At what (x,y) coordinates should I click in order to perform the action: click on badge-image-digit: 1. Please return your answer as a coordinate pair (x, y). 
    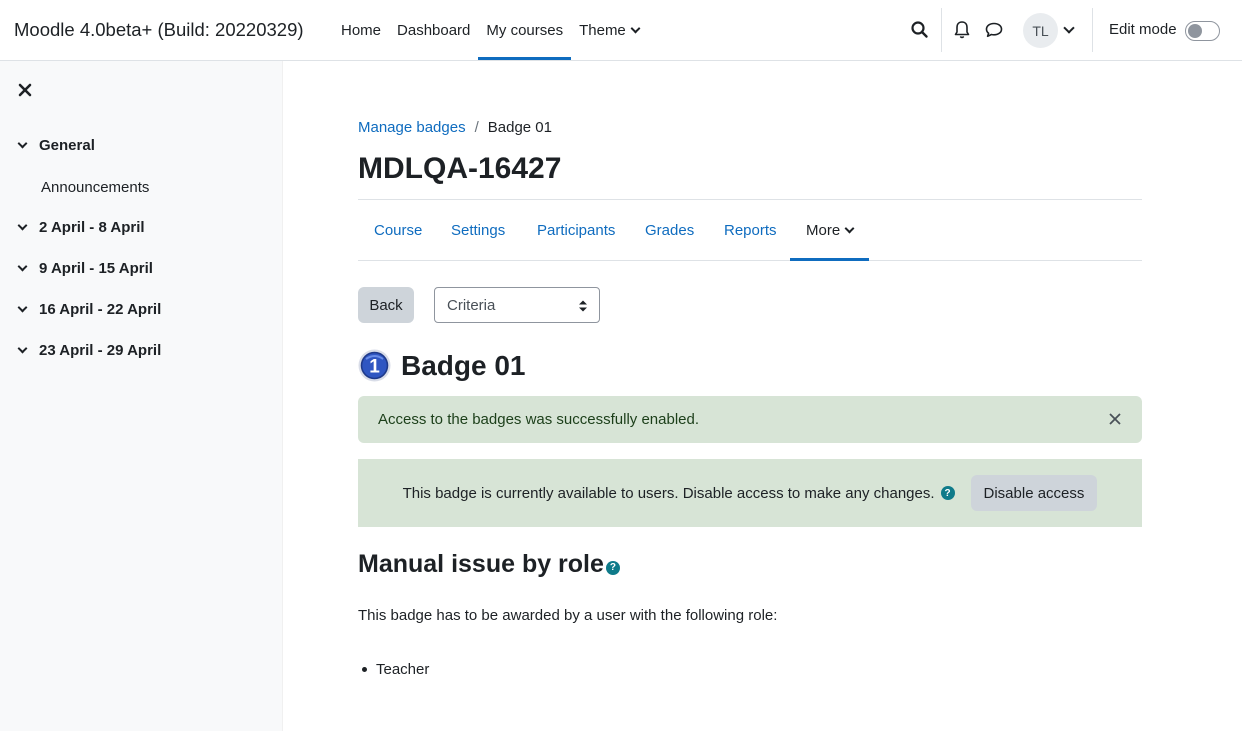
    Looking at the image, I should click on (374, 367).